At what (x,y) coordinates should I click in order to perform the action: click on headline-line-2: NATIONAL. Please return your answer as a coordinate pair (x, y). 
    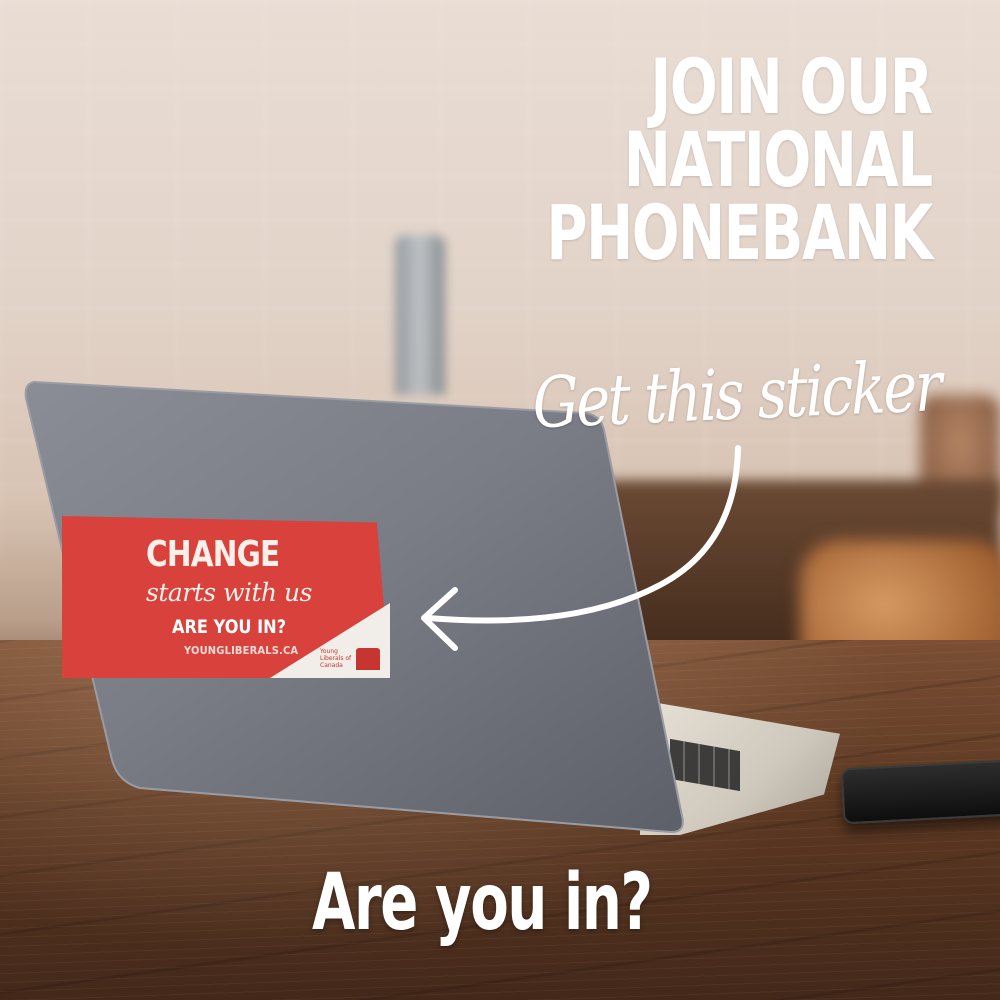
    Looking at the image, I should click on (778, 159).